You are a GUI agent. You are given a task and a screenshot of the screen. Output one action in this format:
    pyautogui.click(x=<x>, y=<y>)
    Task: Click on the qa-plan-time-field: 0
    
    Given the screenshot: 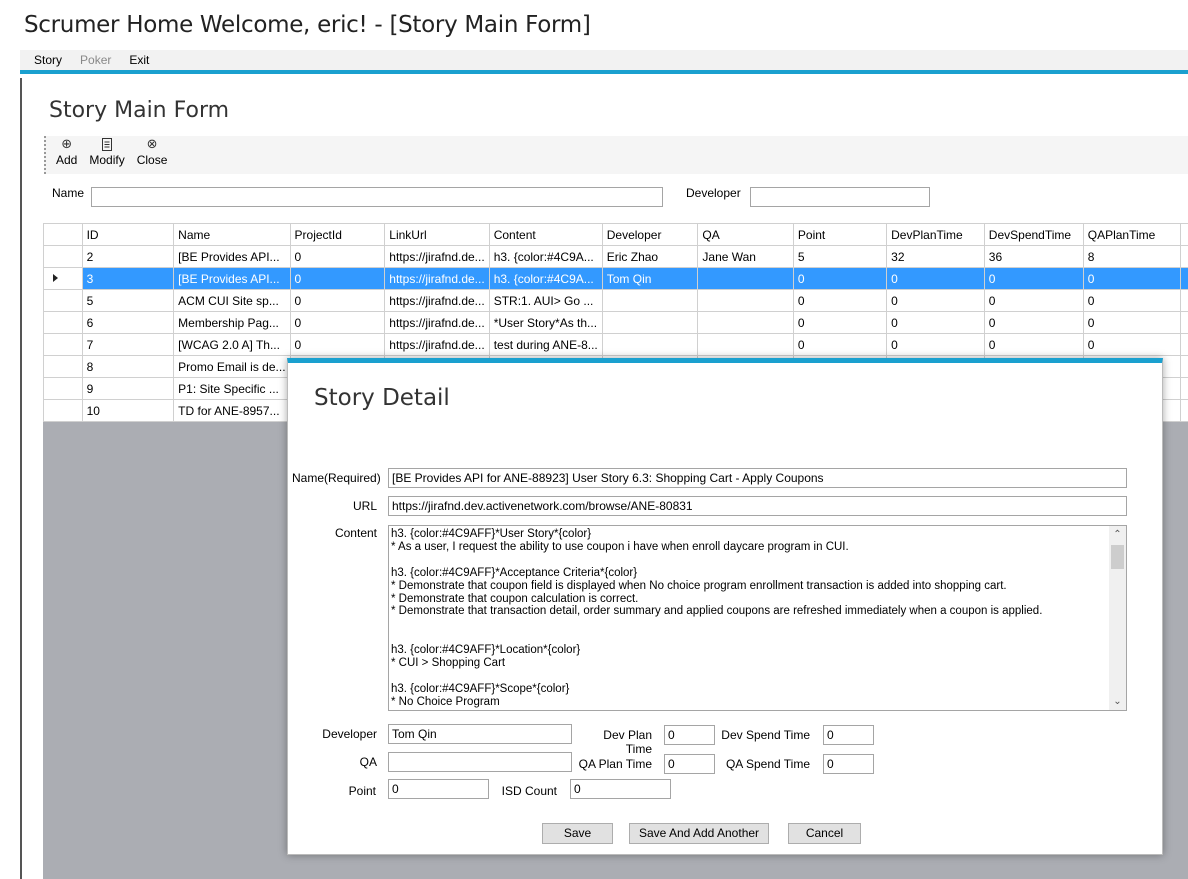 What is the action you would take?
    pyautogui.click(x=689, y=764)
    